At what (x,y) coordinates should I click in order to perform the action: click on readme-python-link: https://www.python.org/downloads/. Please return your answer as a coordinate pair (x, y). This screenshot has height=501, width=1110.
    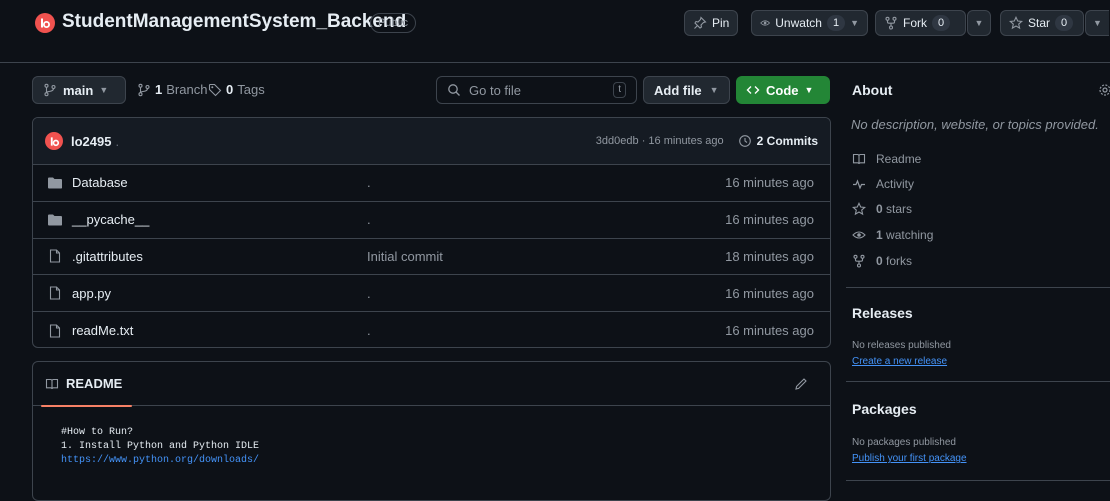
    Looking at the image, I should click on (445, 461).